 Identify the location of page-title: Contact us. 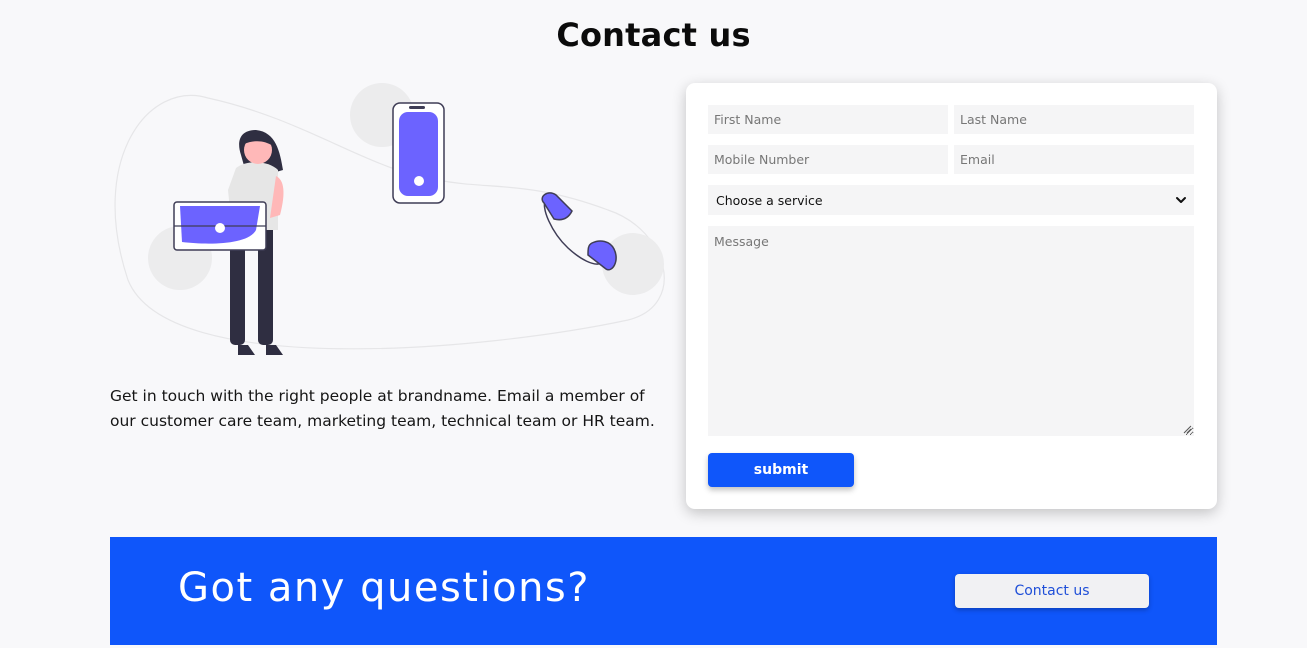
(653, 35).